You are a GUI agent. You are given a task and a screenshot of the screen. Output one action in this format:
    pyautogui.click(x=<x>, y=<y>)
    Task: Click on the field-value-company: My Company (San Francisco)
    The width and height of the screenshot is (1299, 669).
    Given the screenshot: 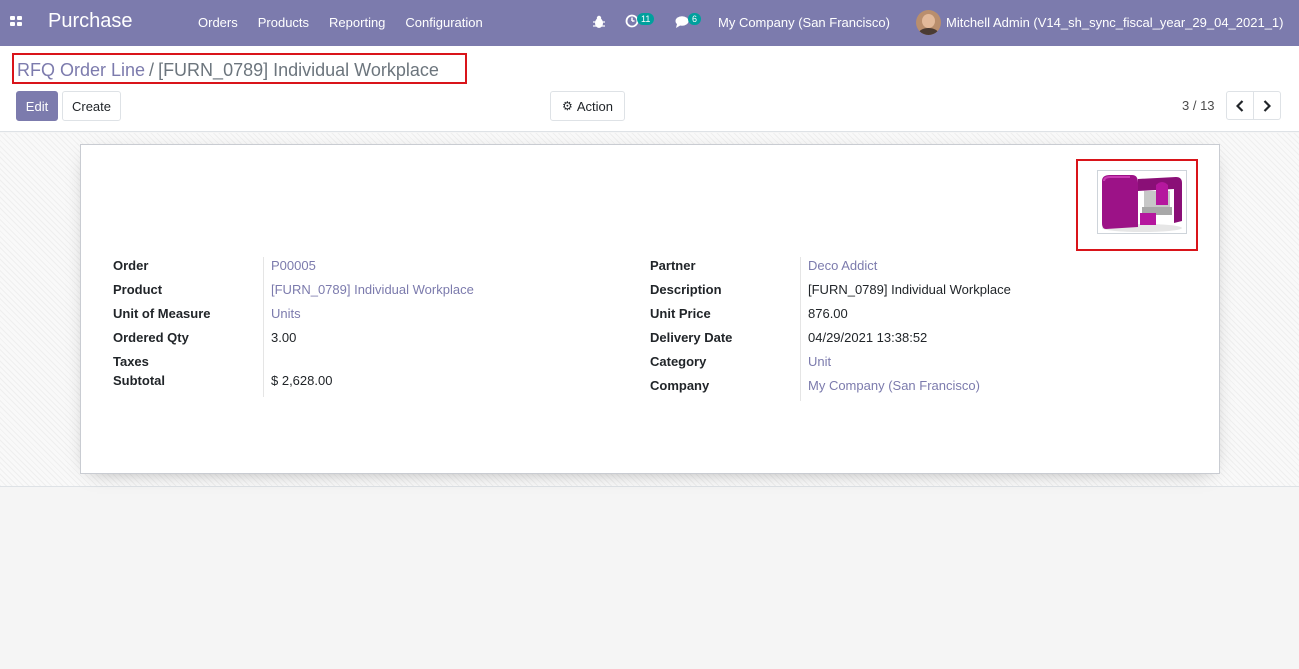 What is the action you would take?
    pyautogui.click(x=894, y=385)
    